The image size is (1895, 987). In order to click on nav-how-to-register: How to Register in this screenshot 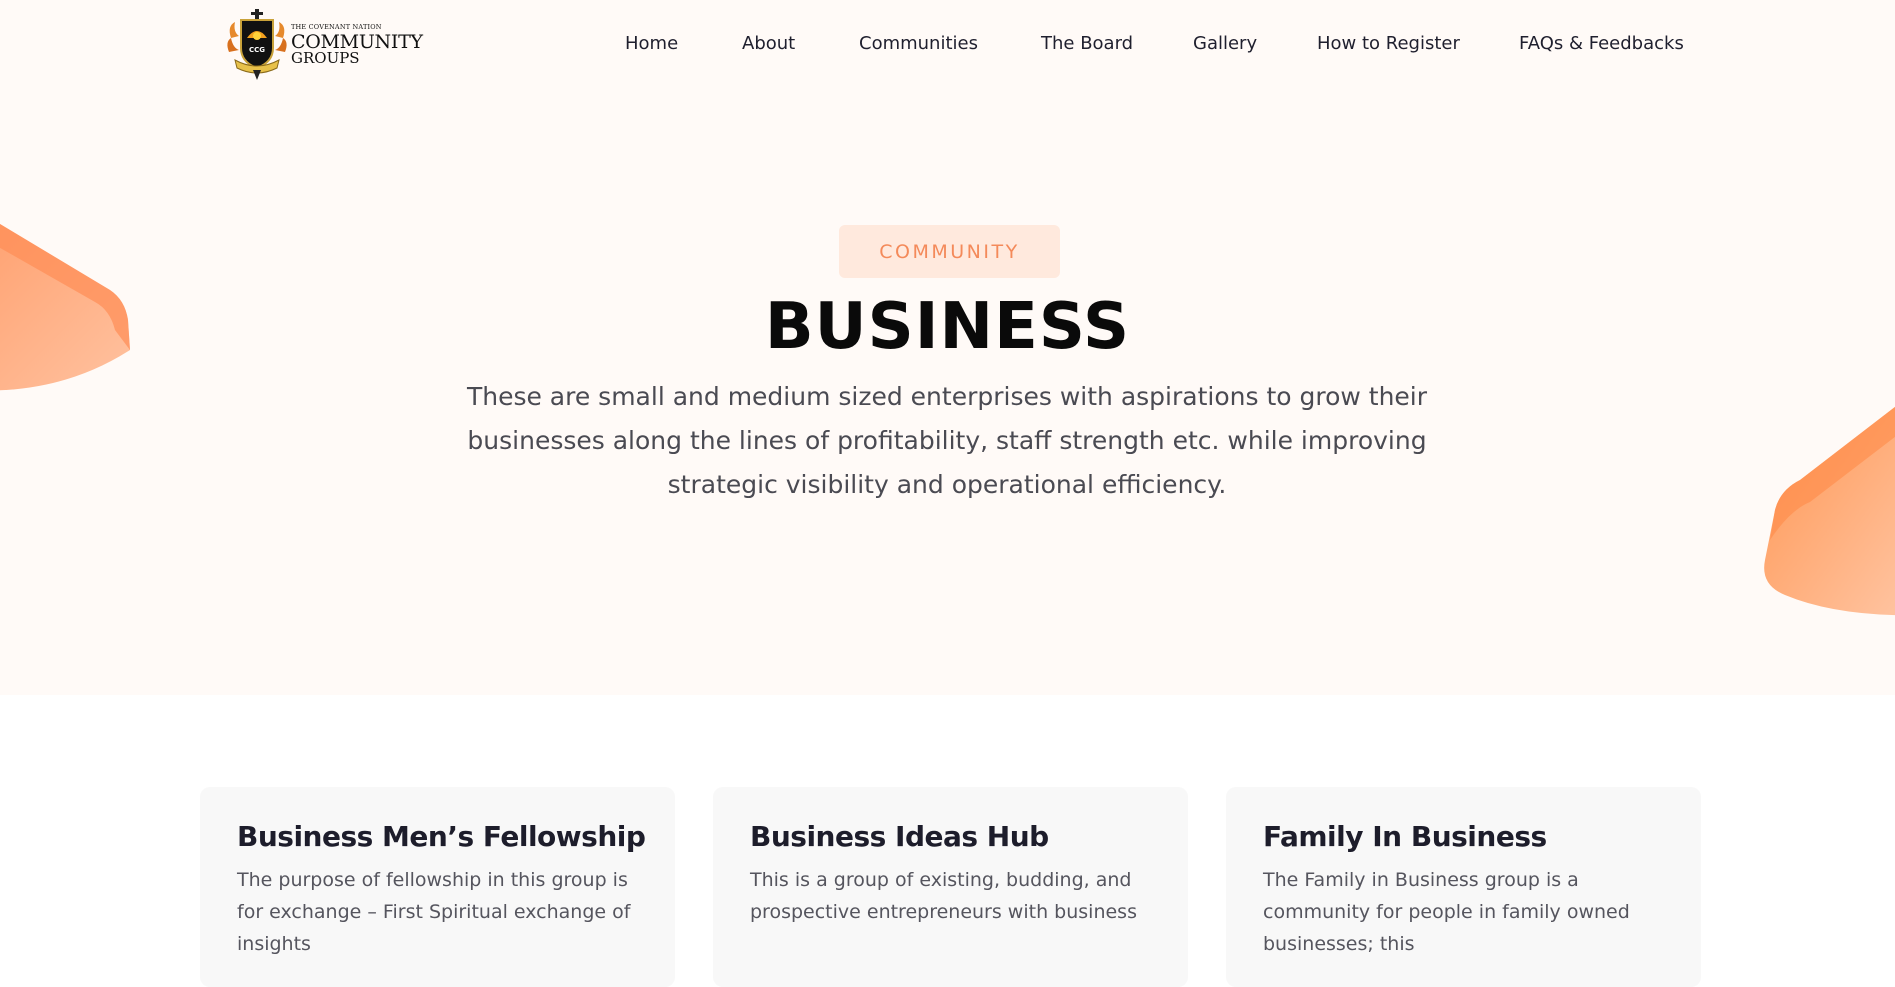, I will do `click(1388, 44)`.